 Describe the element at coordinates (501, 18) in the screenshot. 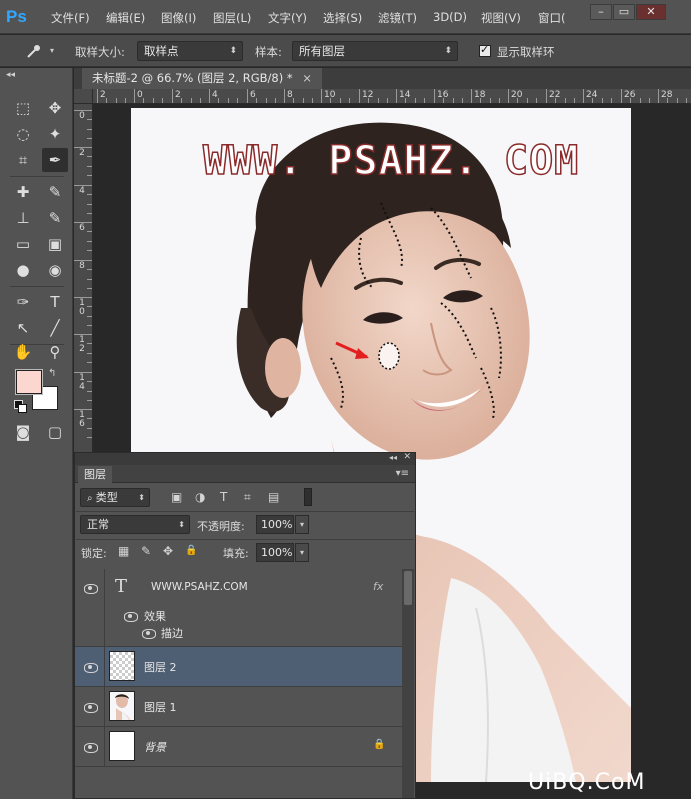

I see `menu-view: 视图(V)` at that location.